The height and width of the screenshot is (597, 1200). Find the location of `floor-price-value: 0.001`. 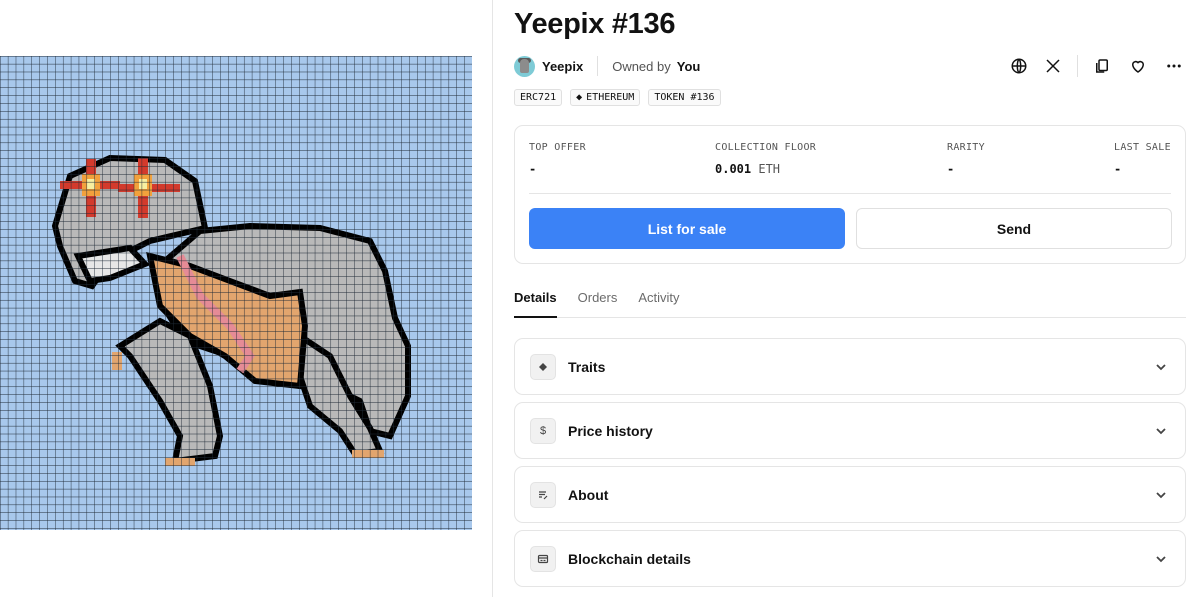

floor-price-value: 0.001 is located at coordinates (733, 169).